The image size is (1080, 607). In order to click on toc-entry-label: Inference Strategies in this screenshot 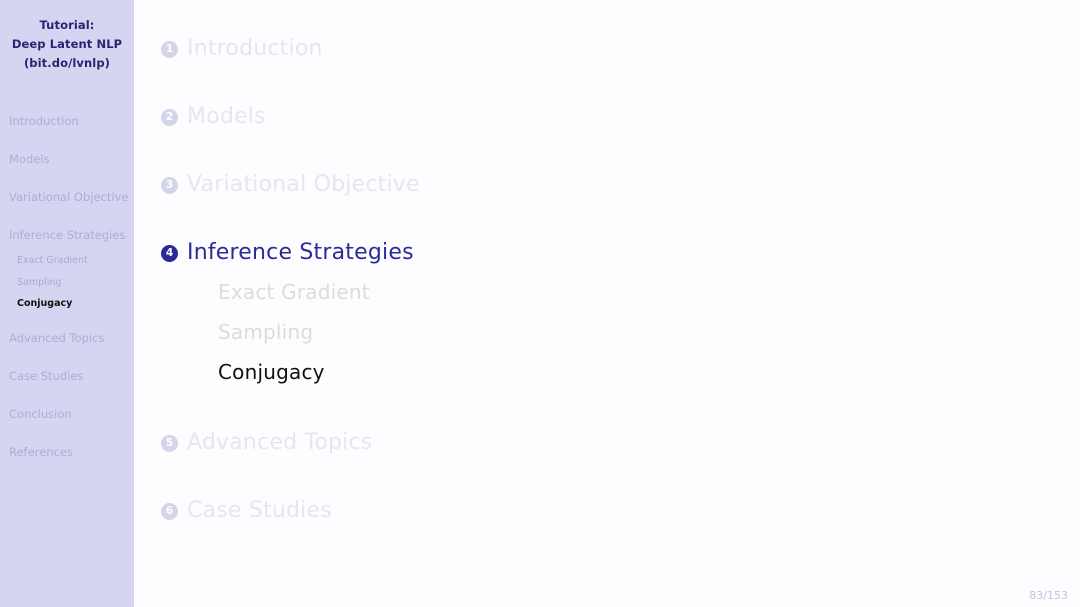, I will do `click(300, 252)`.